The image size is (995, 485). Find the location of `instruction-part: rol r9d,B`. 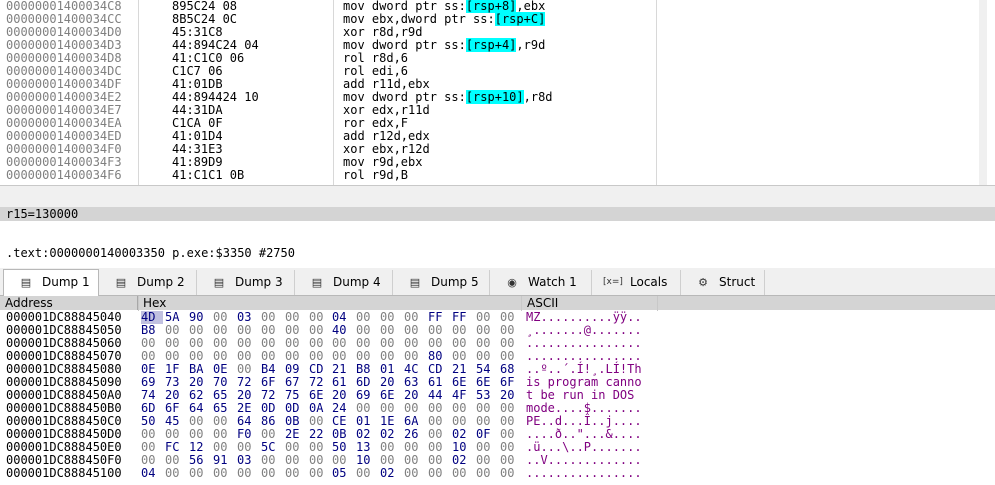

instruction-part: rol r9d,B is located at coordinates (376, 175).